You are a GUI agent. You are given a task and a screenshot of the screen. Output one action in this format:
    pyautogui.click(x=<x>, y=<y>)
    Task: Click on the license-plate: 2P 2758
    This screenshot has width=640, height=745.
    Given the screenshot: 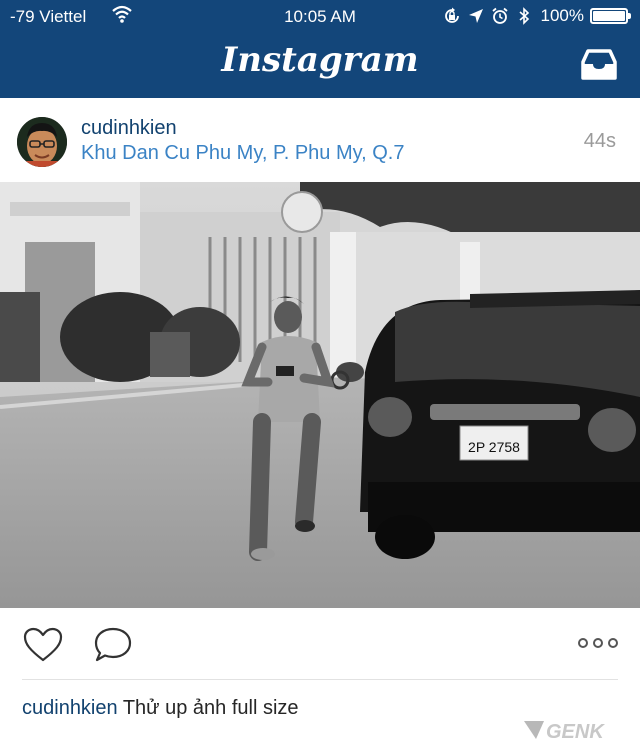 What is the action you would take?
    pyautogui.click(x=494, y=447)
    